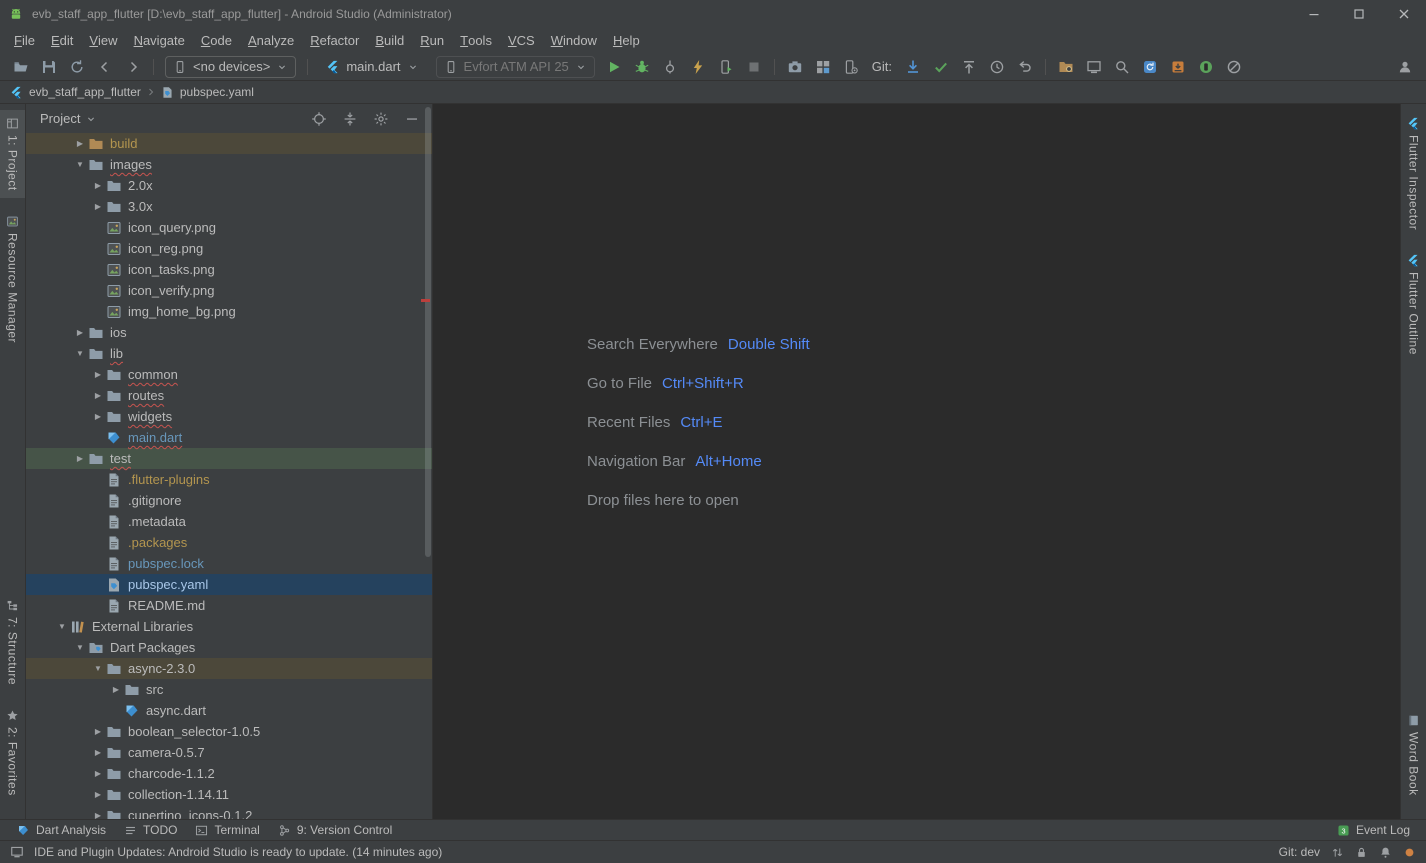 This screenshot has width=1426, height=863. I want to click on minimize-button, so click(1313, 14).